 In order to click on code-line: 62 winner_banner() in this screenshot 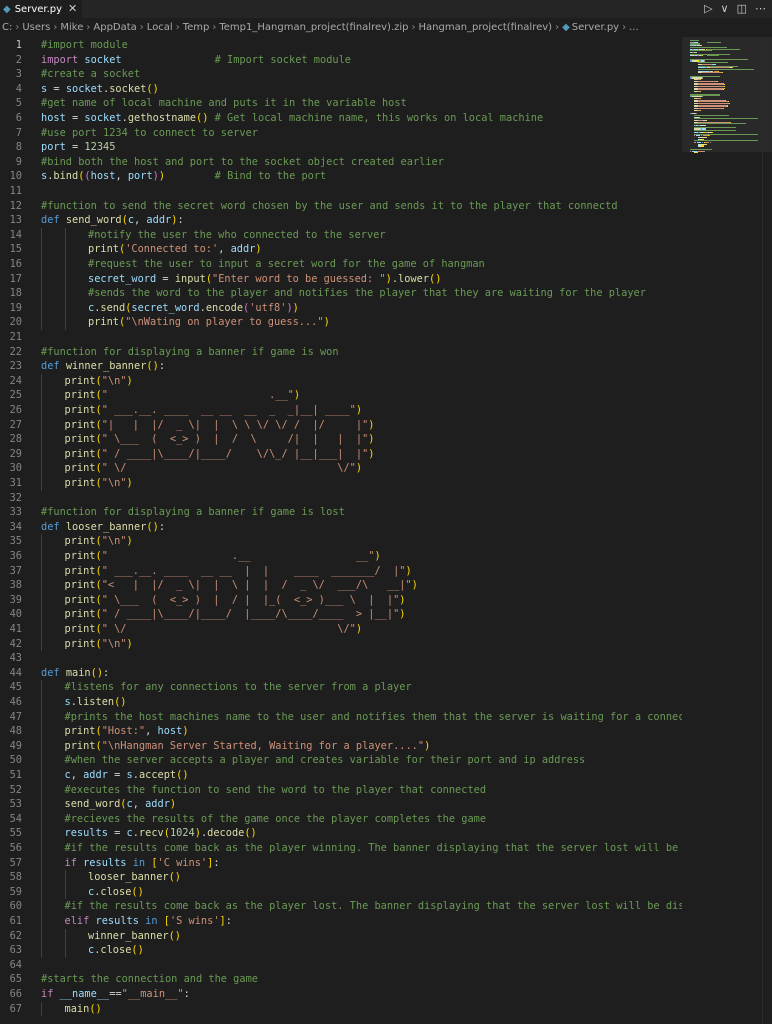, I will do `click(341, 936)`.